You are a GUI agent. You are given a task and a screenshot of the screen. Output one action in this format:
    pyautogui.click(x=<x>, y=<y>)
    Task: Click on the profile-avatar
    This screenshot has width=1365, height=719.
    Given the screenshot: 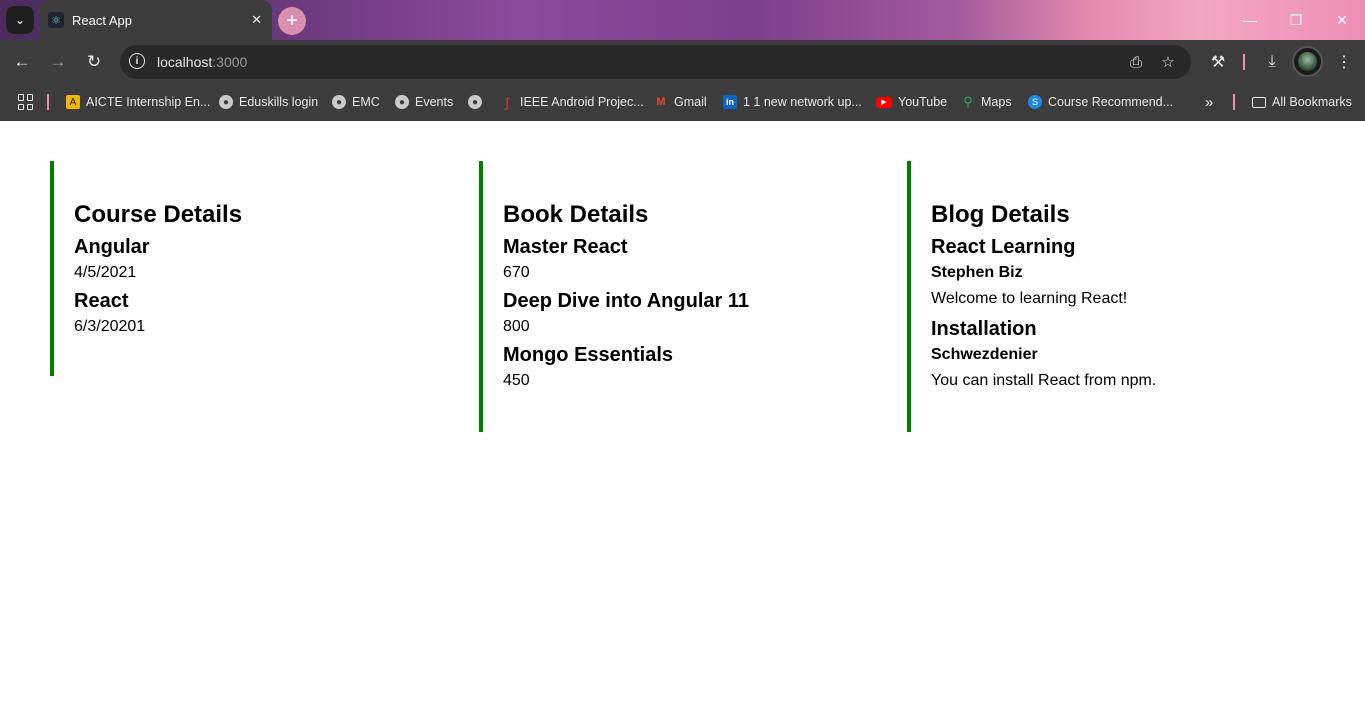 What is the action you would take?
    pyautogui.click(x=1307, y=61)
    